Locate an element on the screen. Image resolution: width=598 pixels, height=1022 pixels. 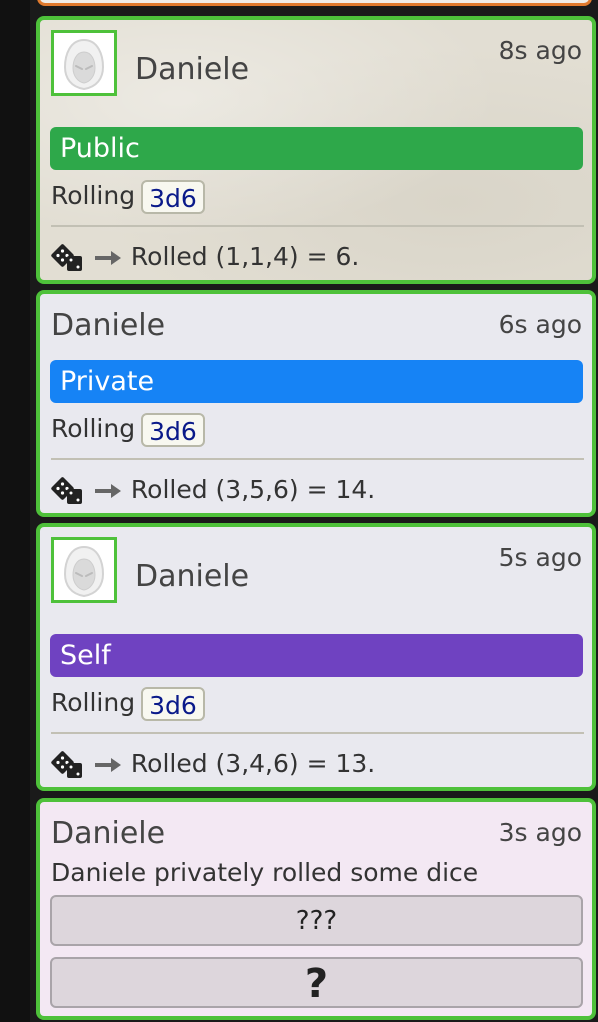
hidden-result-button: ? is located at coordinates (316, 982).